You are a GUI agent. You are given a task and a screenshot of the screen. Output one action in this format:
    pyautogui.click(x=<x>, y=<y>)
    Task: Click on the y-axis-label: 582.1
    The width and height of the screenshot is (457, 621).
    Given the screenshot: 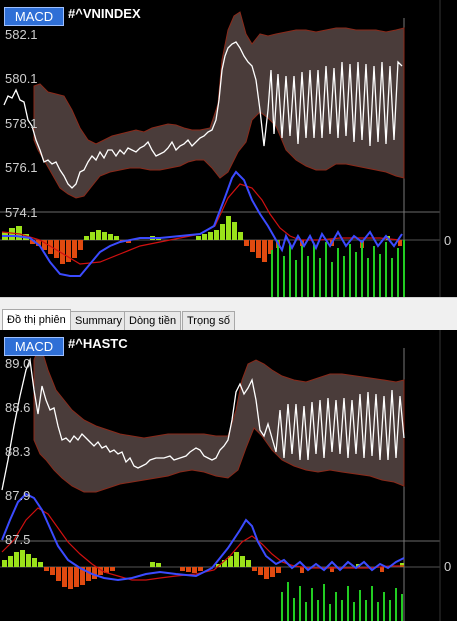 What is the action you would take?
    pyautogui.click(x=21, y=34)
    